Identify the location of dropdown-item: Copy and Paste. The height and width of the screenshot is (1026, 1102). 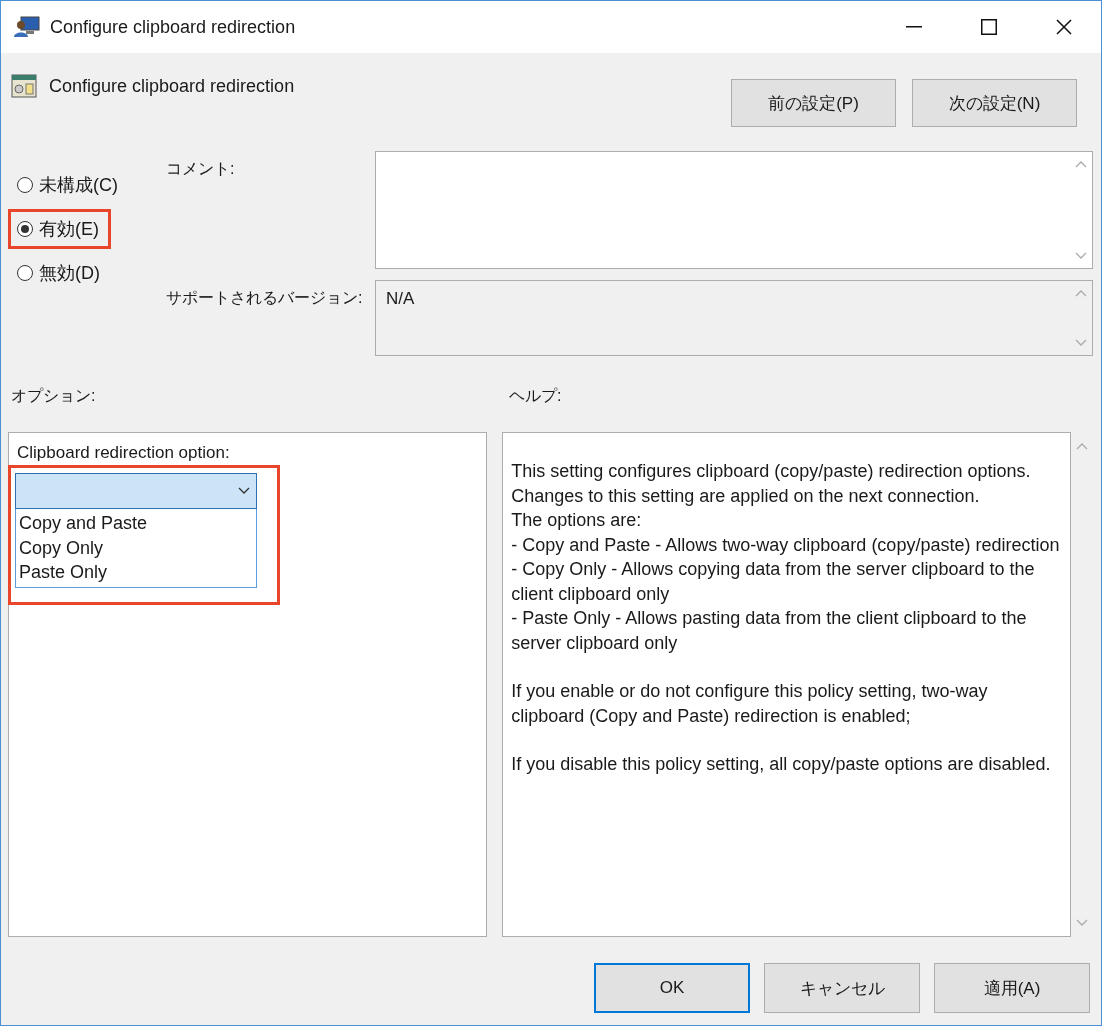
(136, 523).